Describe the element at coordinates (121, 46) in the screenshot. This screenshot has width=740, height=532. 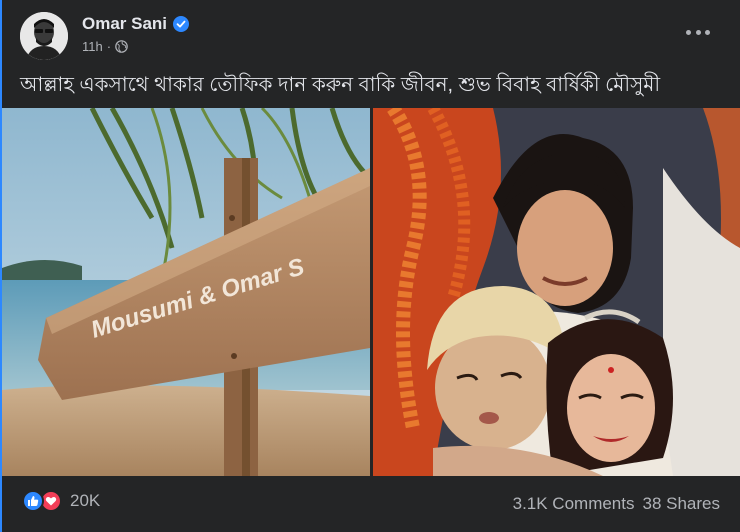
I see `globe-icon` at that location.